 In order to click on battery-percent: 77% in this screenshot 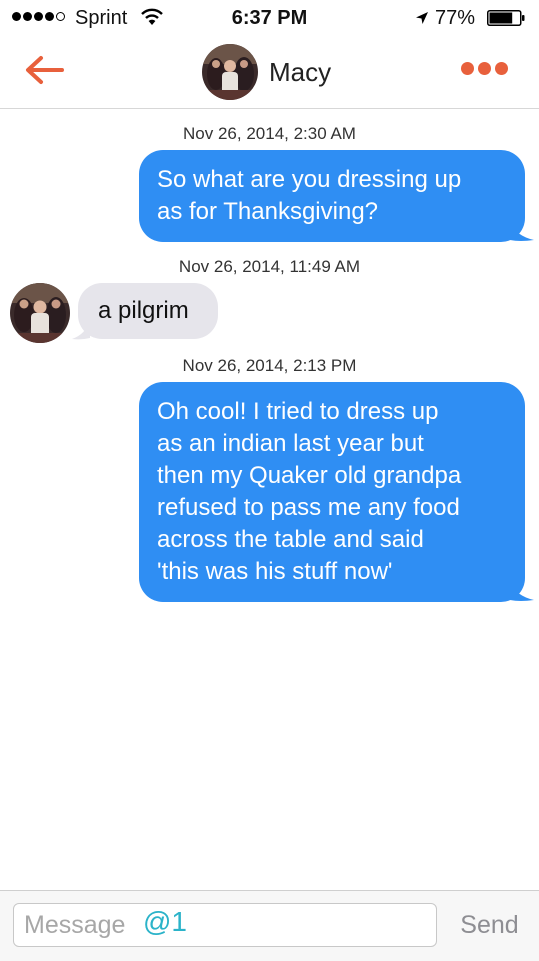, I will do `click(455, 18)`.